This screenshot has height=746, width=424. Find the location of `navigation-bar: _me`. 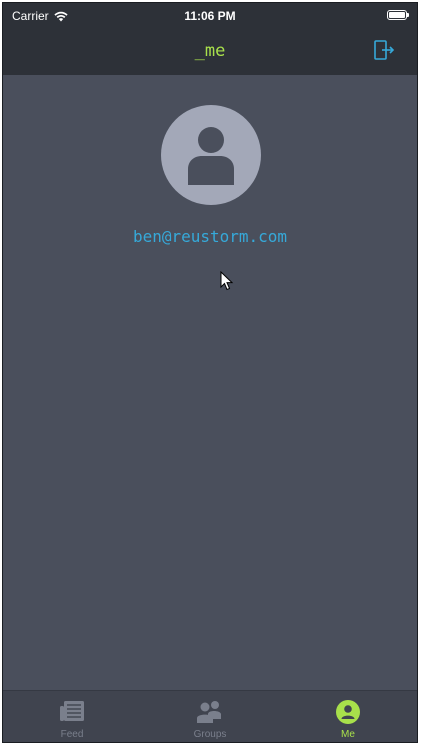

navigation-bar: _me is located at coordinates (210, 52).